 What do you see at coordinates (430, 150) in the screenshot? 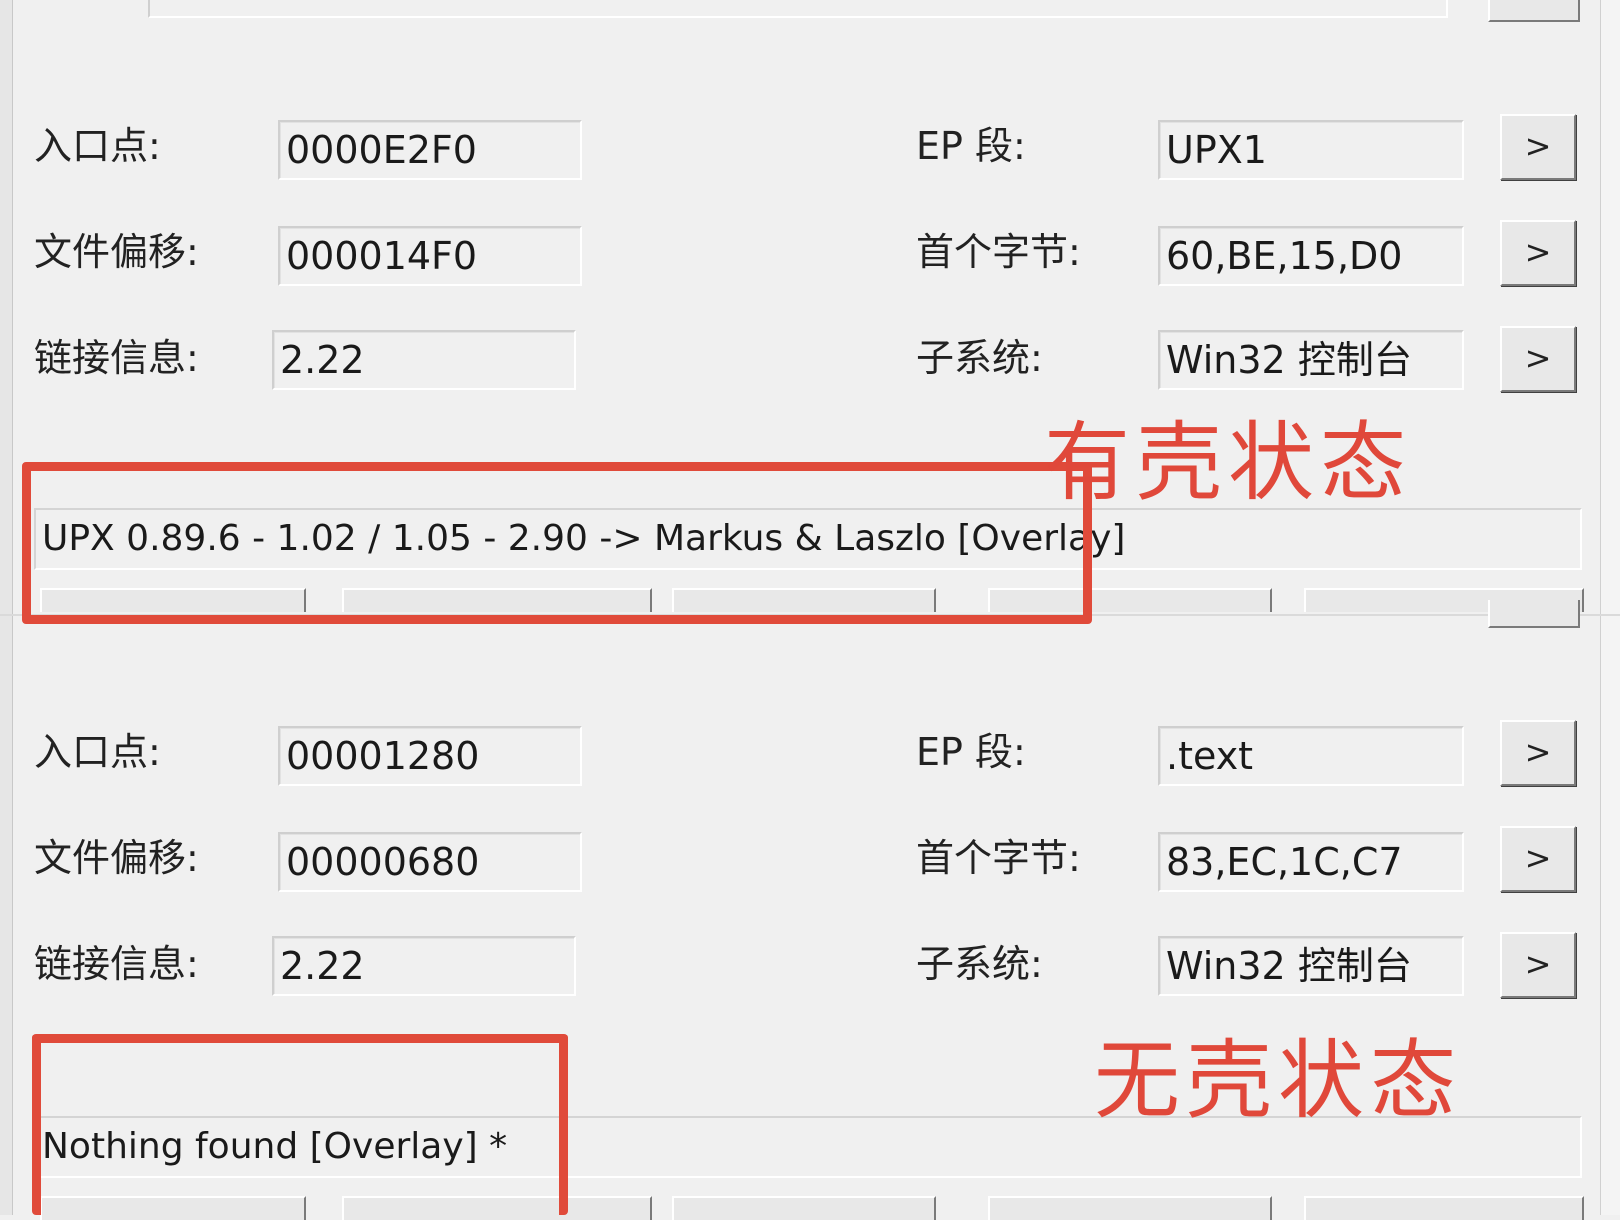
I see `entry-point-field: 0000E2F0` at bounding box center [430, 150].